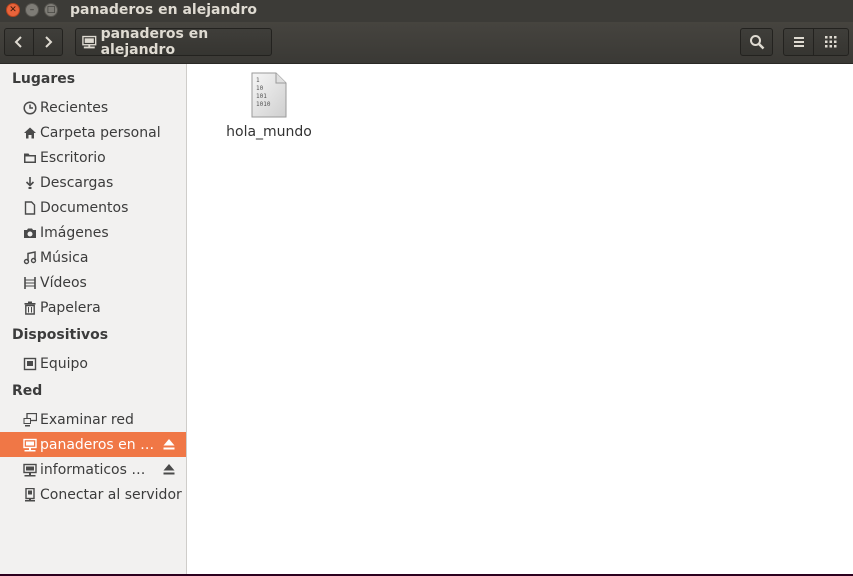 The image size is (853, 576). I want to click on maximize-icon: □, so click(51, 9).